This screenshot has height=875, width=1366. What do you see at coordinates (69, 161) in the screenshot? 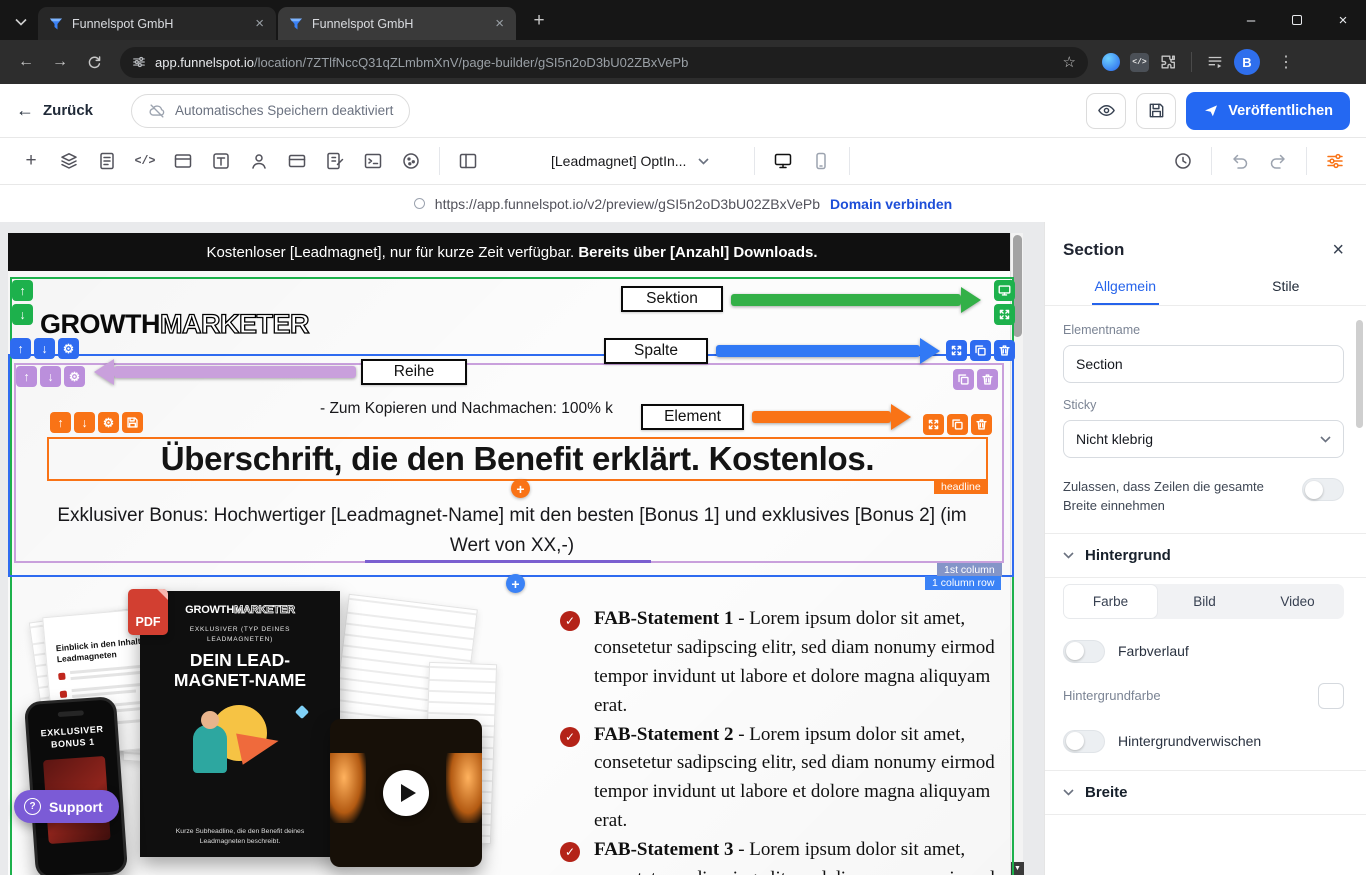
I see `layers-icon` at bounding box center [69, 161].